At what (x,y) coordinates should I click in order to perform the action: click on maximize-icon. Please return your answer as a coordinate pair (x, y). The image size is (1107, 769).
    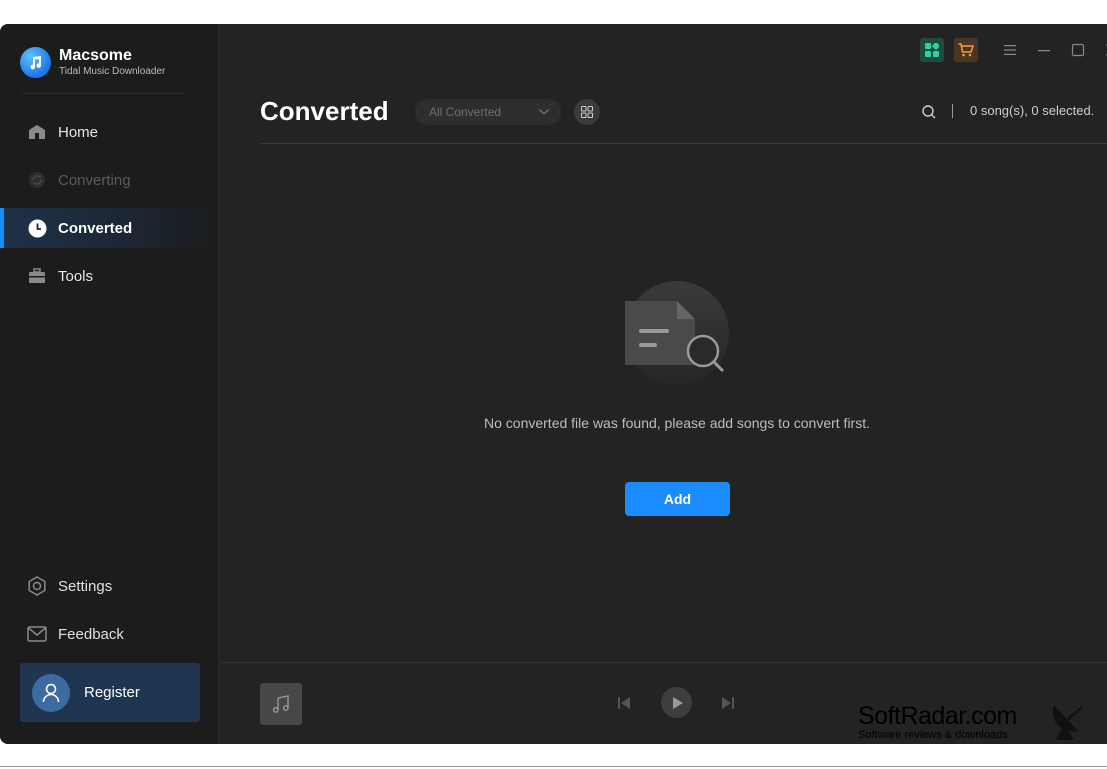
    Looking at the image, I should click on (1078, 50).